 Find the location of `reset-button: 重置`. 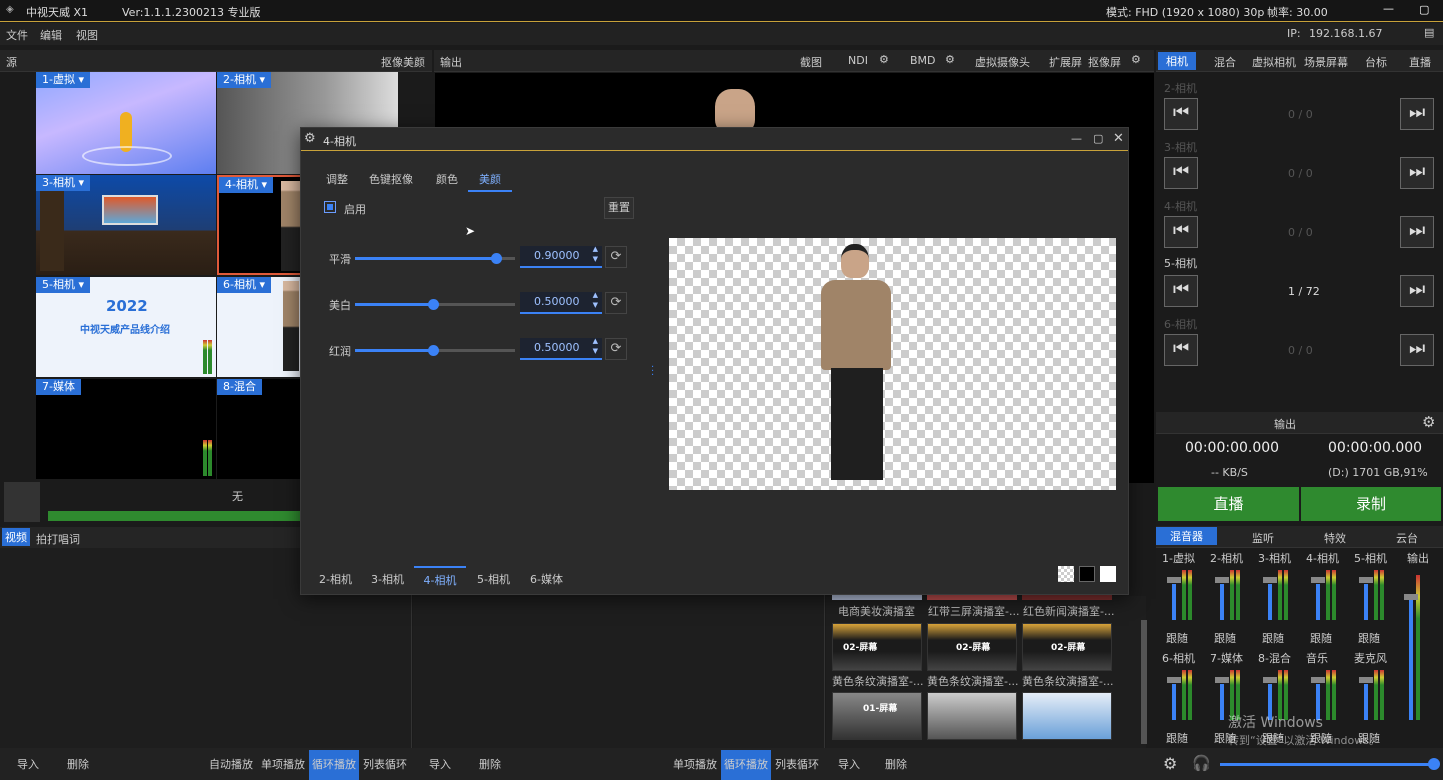

reset-button: 重置 is located at coordinates (619, 208).